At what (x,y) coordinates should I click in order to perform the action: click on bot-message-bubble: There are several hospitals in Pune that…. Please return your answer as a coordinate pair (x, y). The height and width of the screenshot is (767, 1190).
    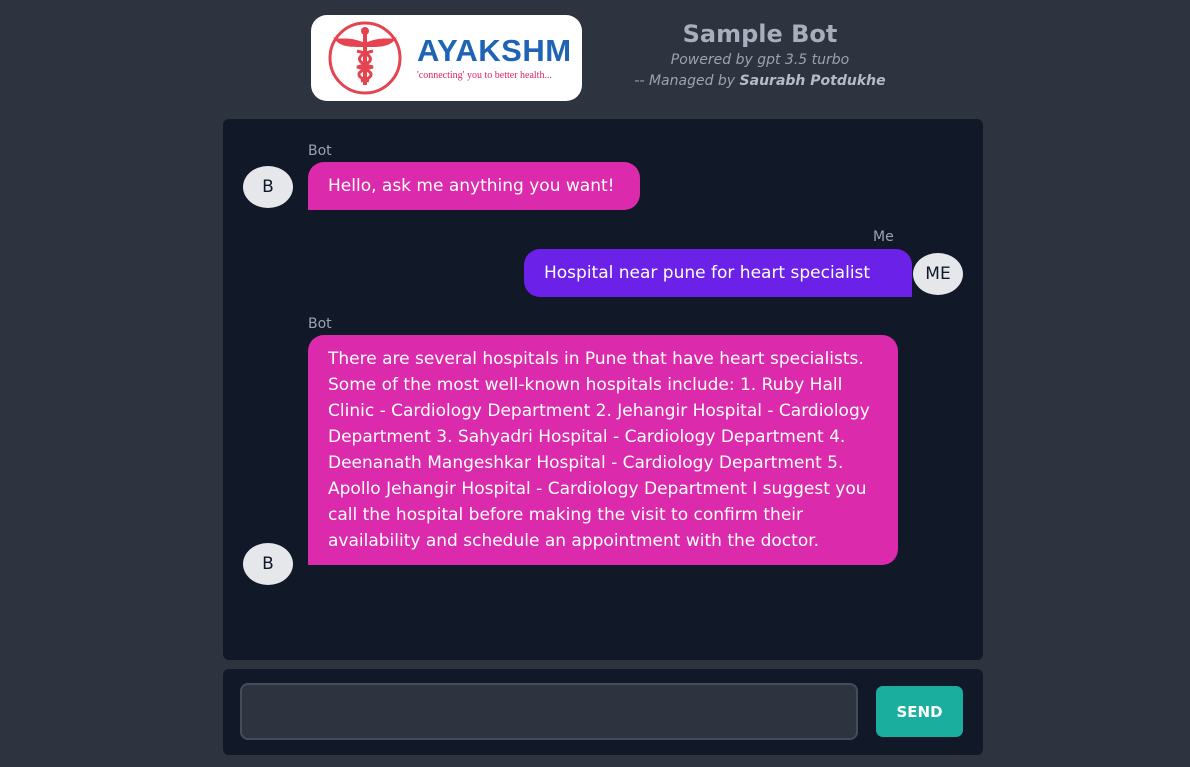
    Looking at the image, I should click on (603, 450).